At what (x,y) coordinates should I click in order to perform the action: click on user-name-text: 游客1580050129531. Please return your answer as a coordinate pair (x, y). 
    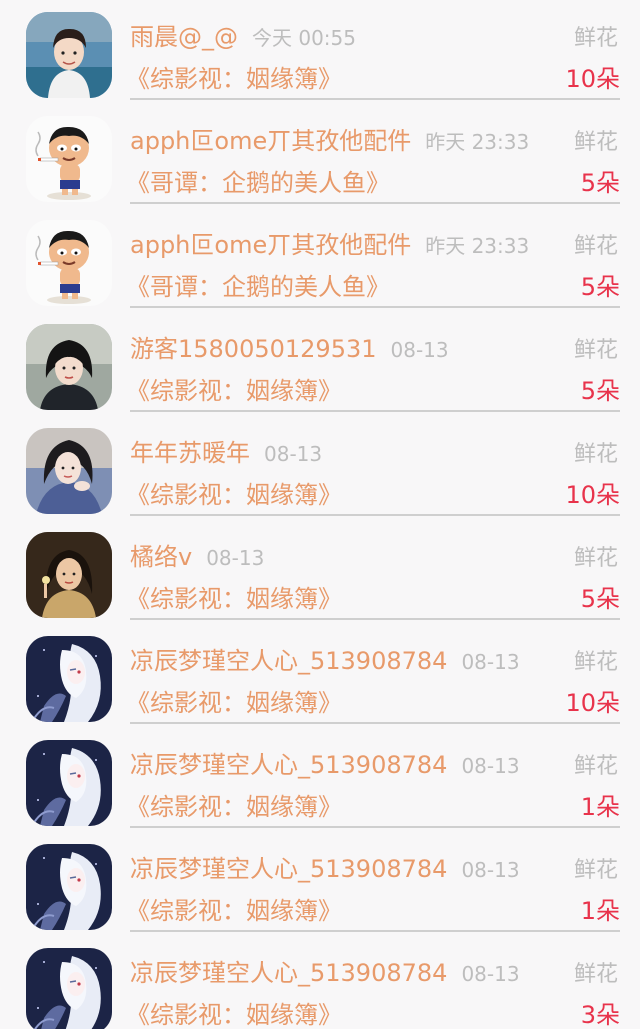
    Looking at the image, I should click on (253, 349).